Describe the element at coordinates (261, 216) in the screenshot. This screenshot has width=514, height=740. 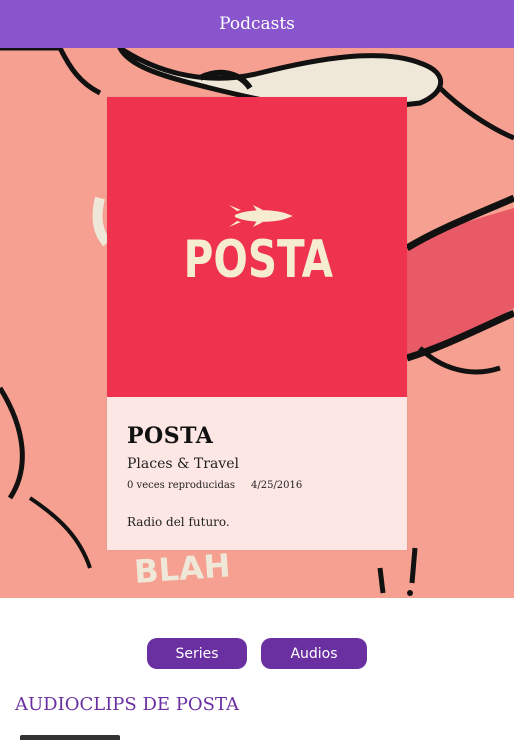
I see `rocket-icon` at that location.